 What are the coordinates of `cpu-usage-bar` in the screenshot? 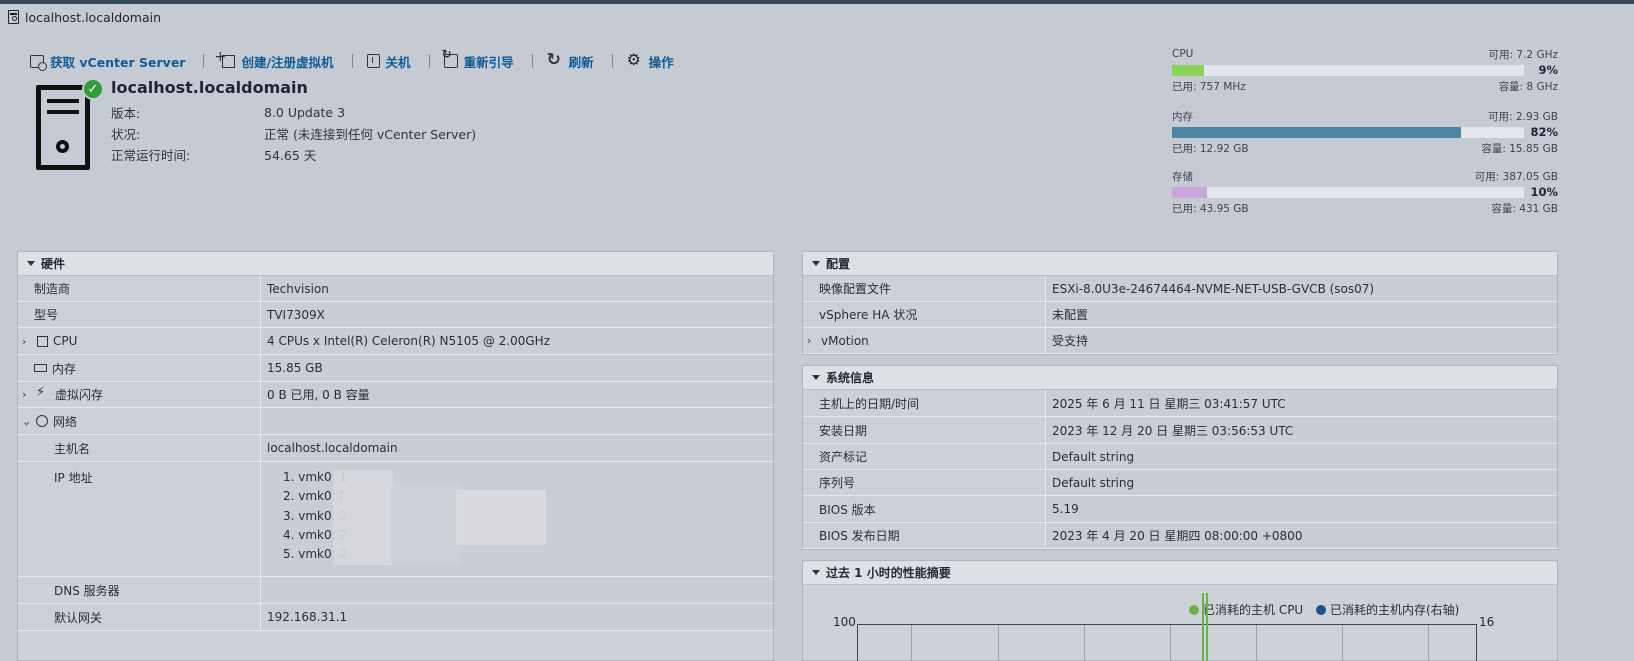 It's located at (1348, 70).